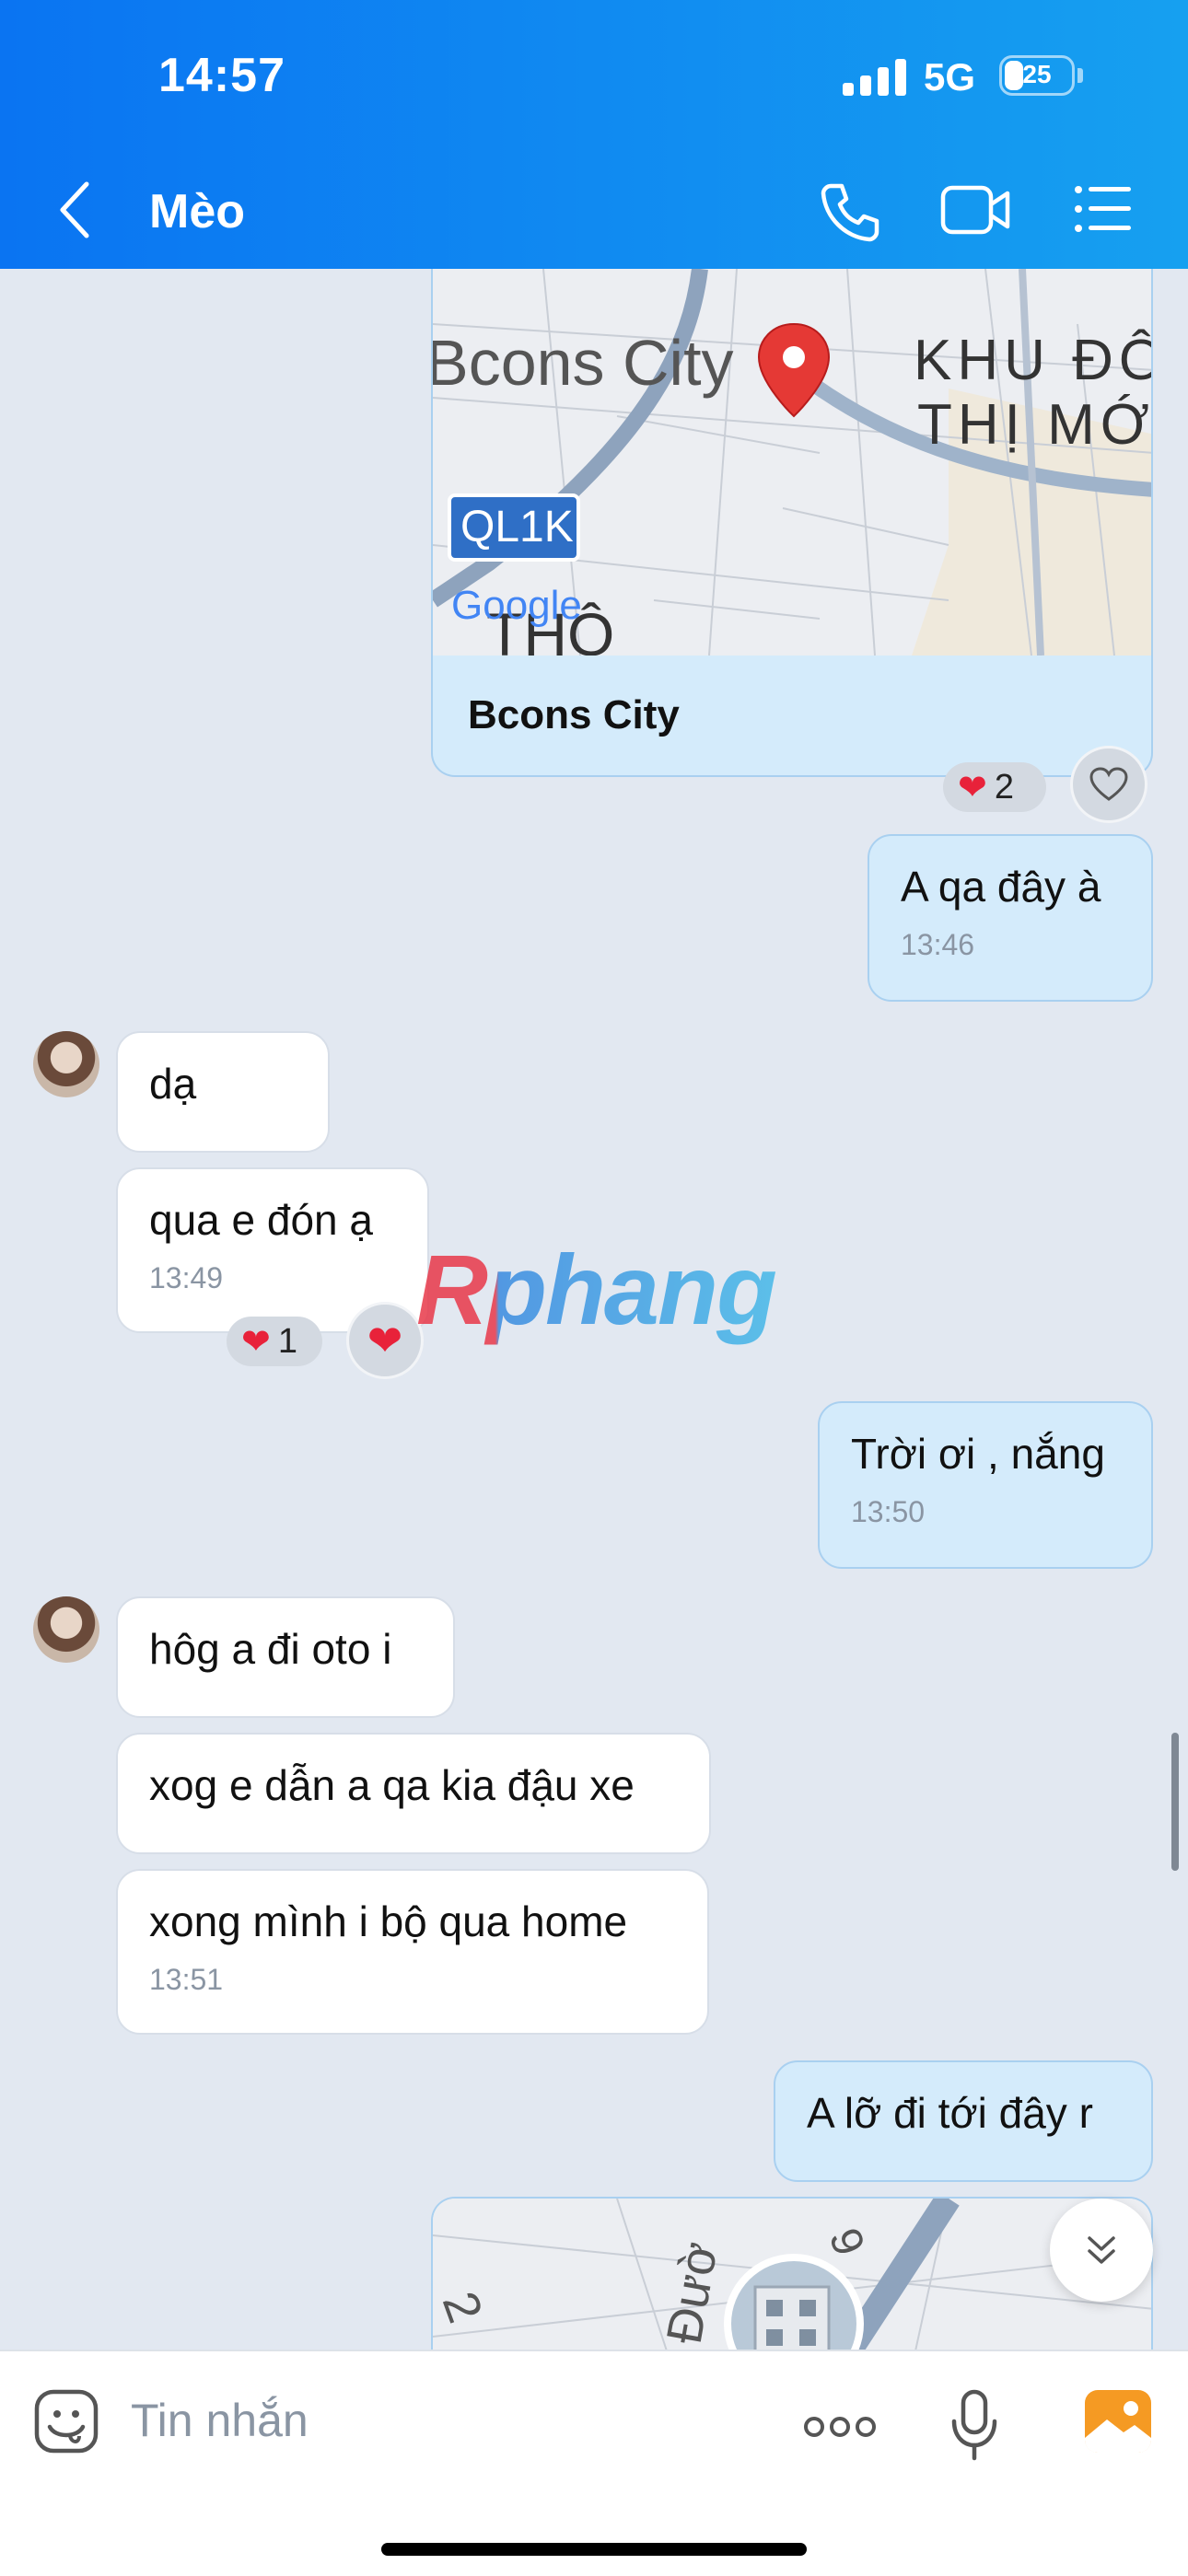 This screenshot has width=1188, height=2576. I want to click on message-text: xong mình i bộ qua home, so click(388, 1921).